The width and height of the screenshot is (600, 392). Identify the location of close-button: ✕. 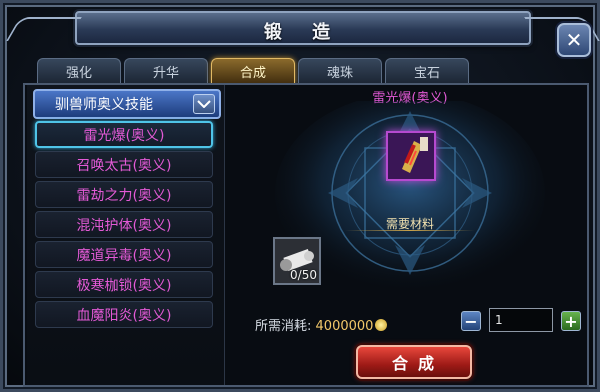
(574, 40).